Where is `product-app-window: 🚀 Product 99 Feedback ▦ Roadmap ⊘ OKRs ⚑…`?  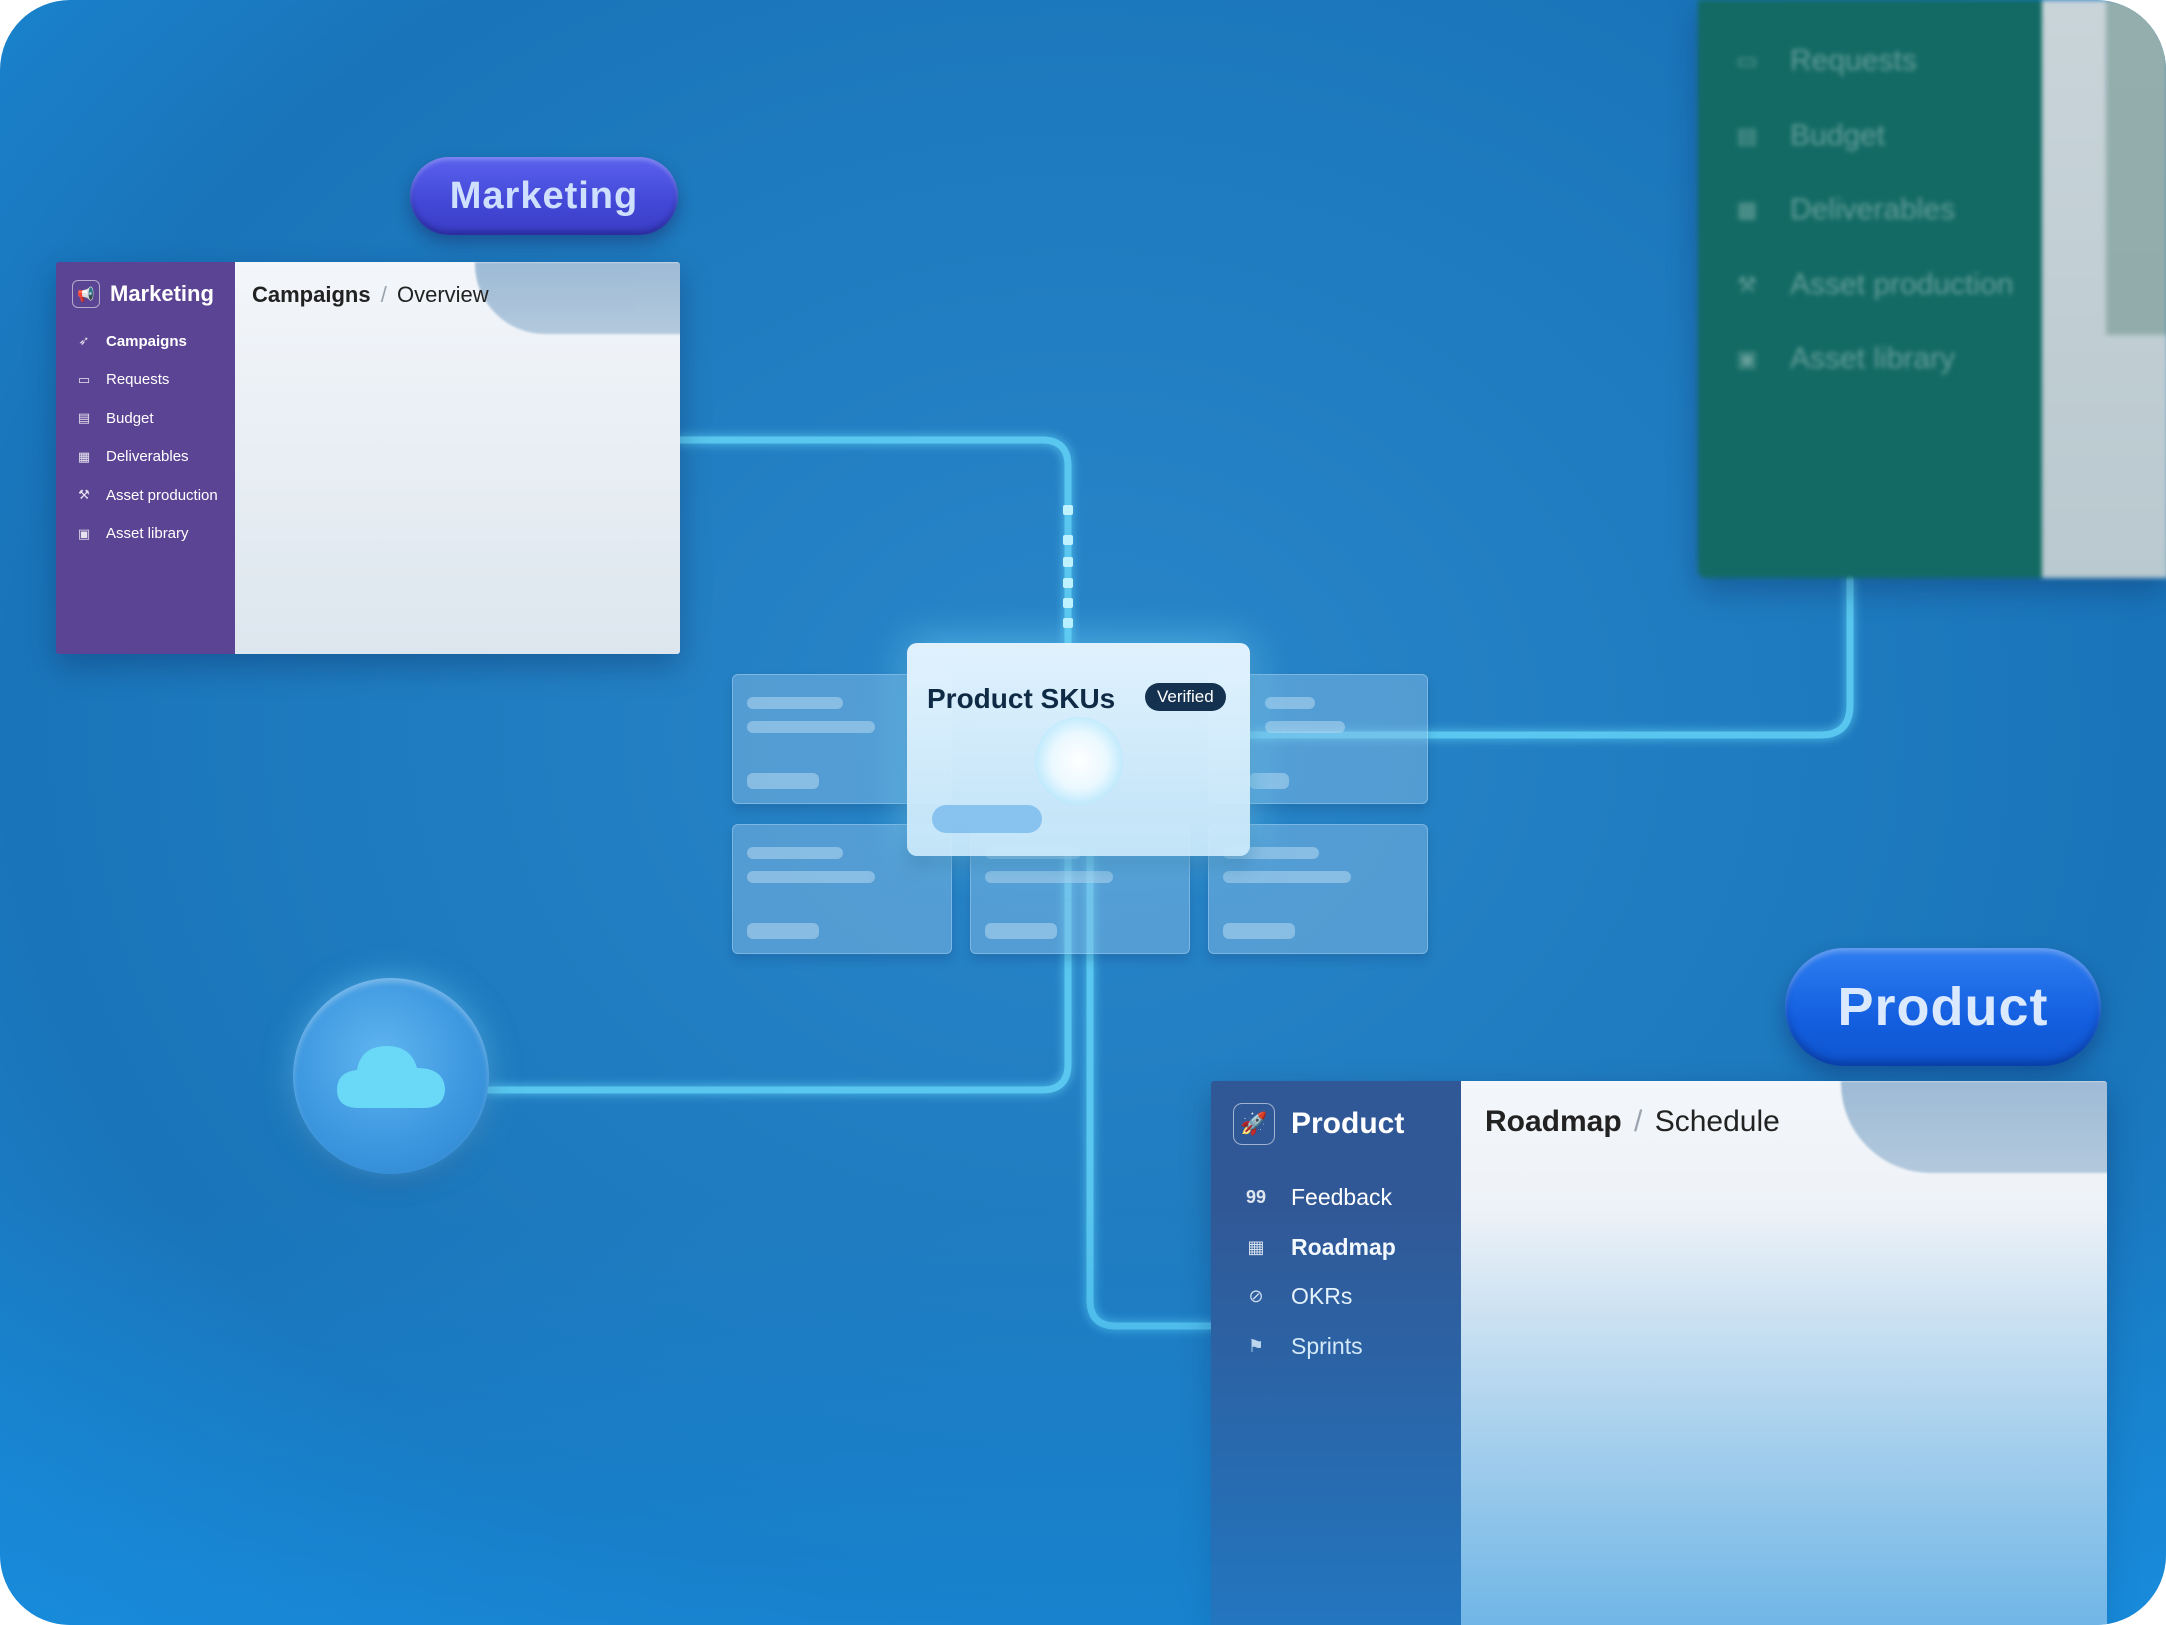
product-app-window: 🚀 Product 99 Feedback ▦ Roadmap ⊘ OKRs ⚑… is located at coordinates (1659, 1353).